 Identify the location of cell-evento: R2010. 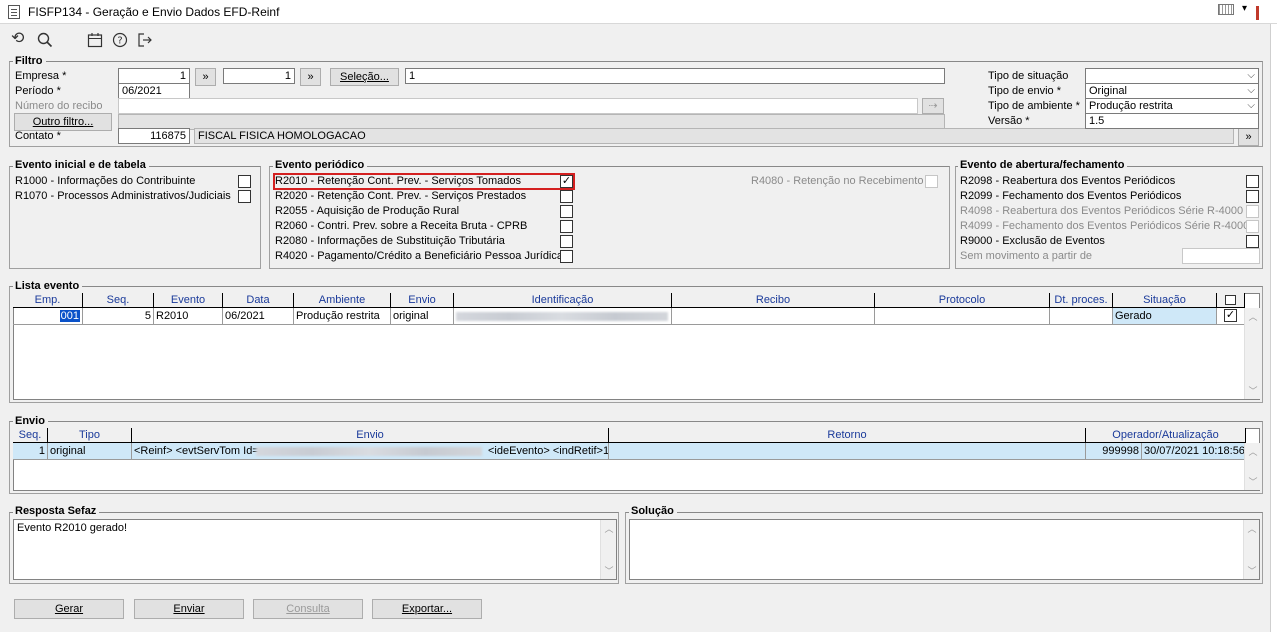
(188, 316).